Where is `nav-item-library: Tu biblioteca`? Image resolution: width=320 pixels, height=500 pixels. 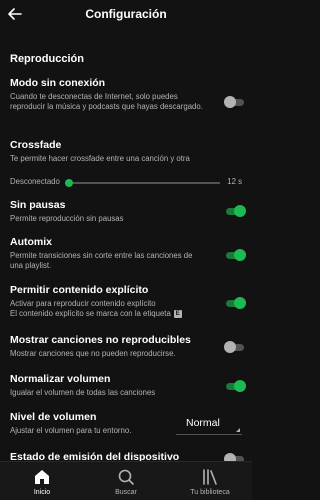 nav-item-library: Tu biblioteca is located at coordinates (210, 481).